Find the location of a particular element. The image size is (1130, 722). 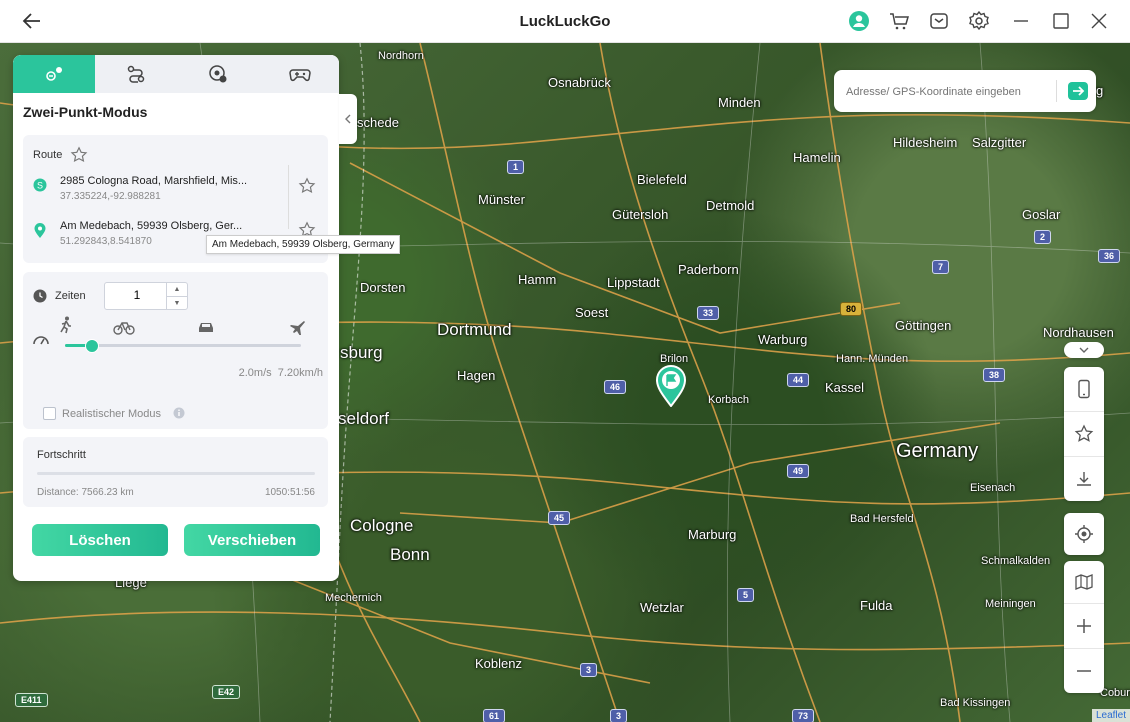

walk-icon is located at coordinates (66, 325).